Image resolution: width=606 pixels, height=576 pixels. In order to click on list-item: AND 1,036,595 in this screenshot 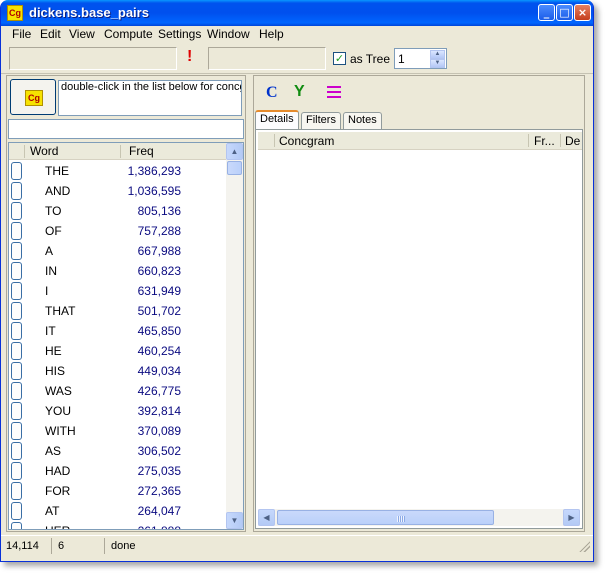, I will do `click(118, 191)`.